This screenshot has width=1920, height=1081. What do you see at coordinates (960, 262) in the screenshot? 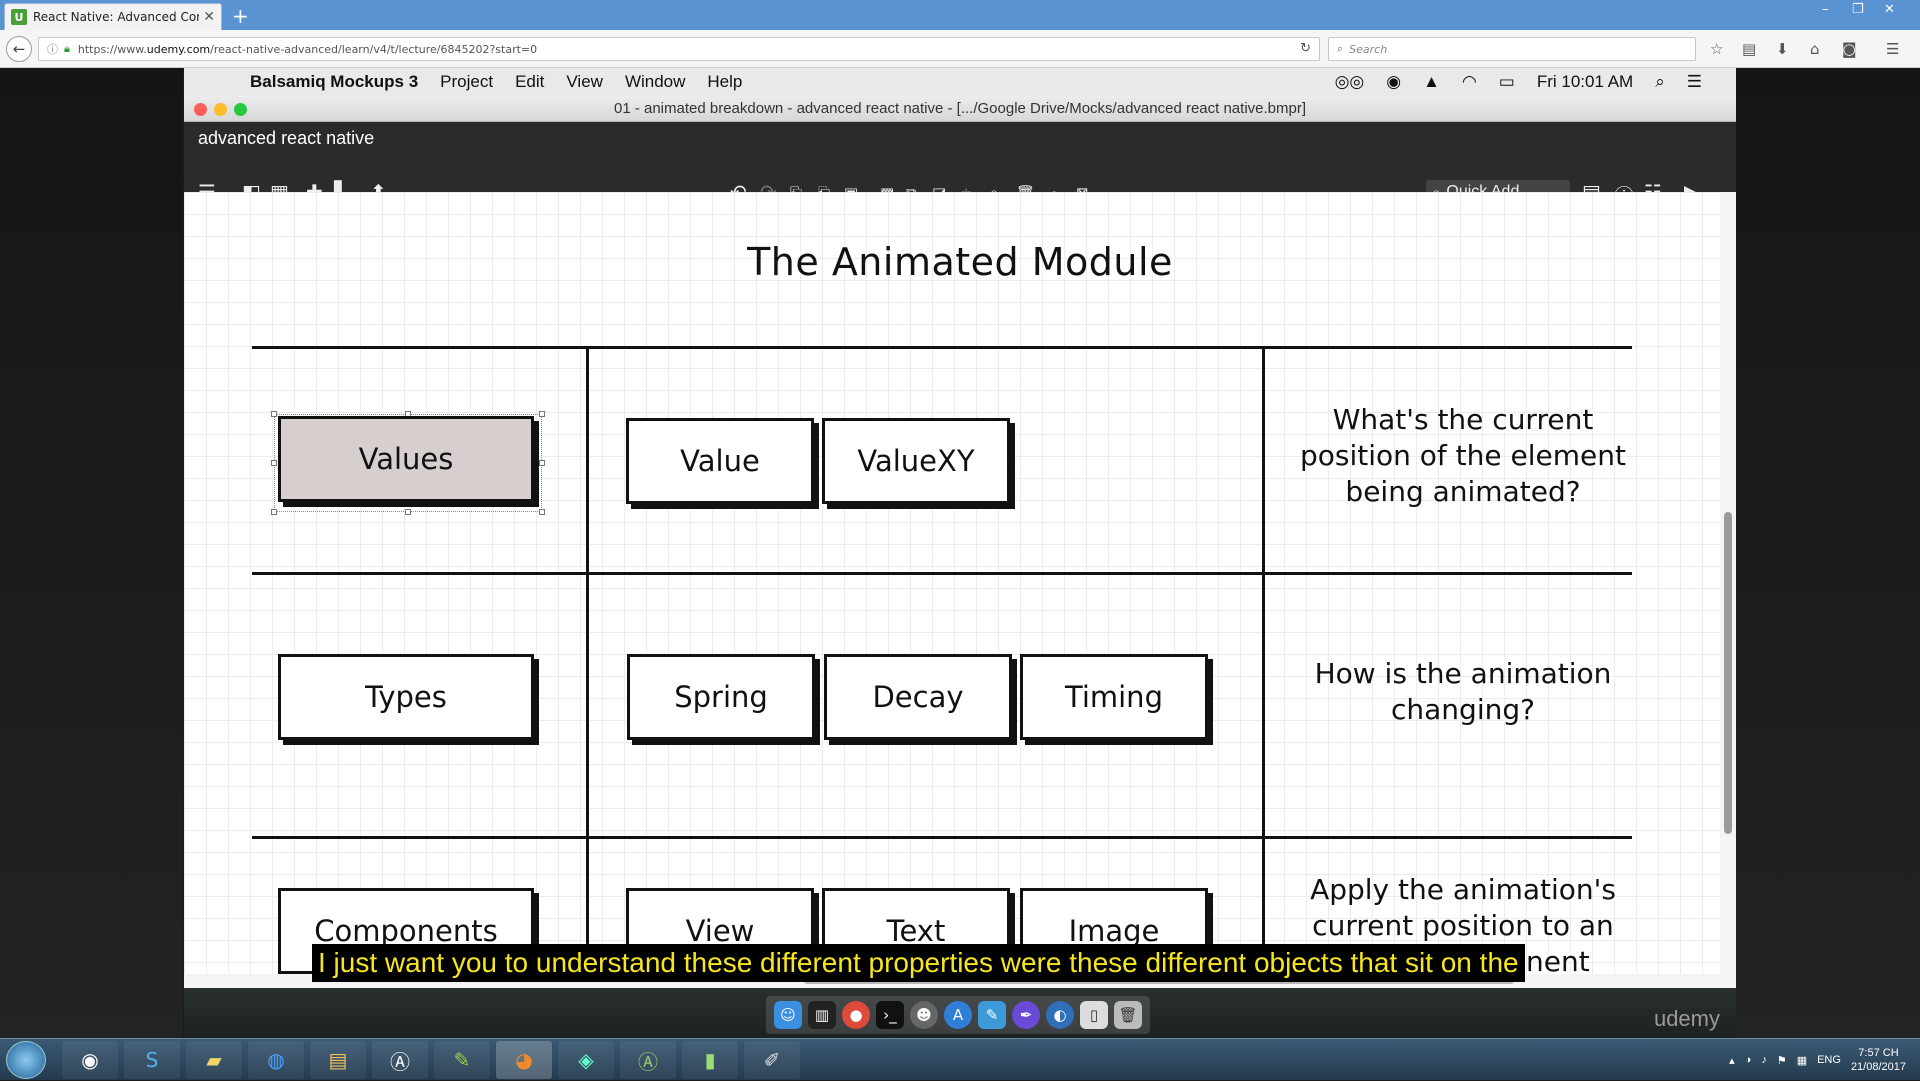
I see `mockup-title: The Animated Module` at bounding box center [960, 262].